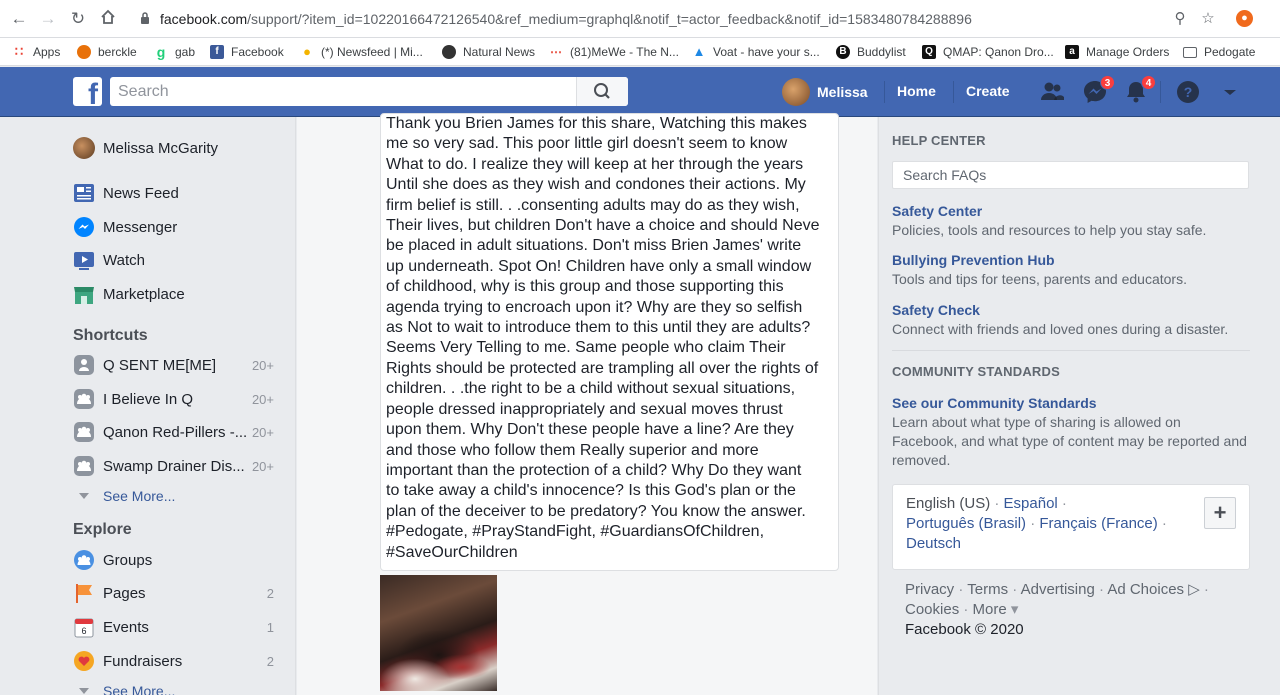  Describe the element at coordinates (640, 92) in the screenshot. I see `facebook-header: f Melissa Home Create 3 4 ?` at that location.